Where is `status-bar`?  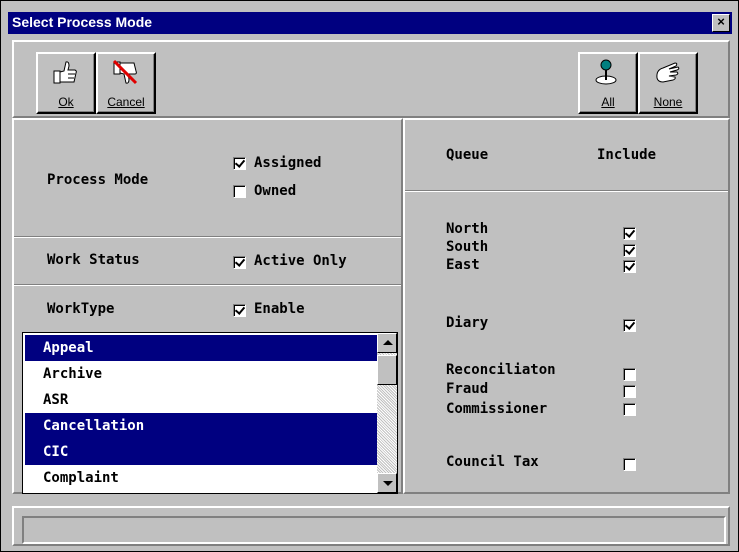
status-bar is located at coordinates (371, 526).